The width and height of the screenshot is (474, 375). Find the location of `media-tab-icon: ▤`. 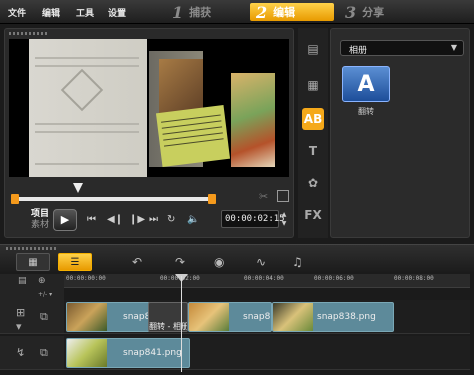

media-tab-icon: ▤ is located at coordinates (313, 49).